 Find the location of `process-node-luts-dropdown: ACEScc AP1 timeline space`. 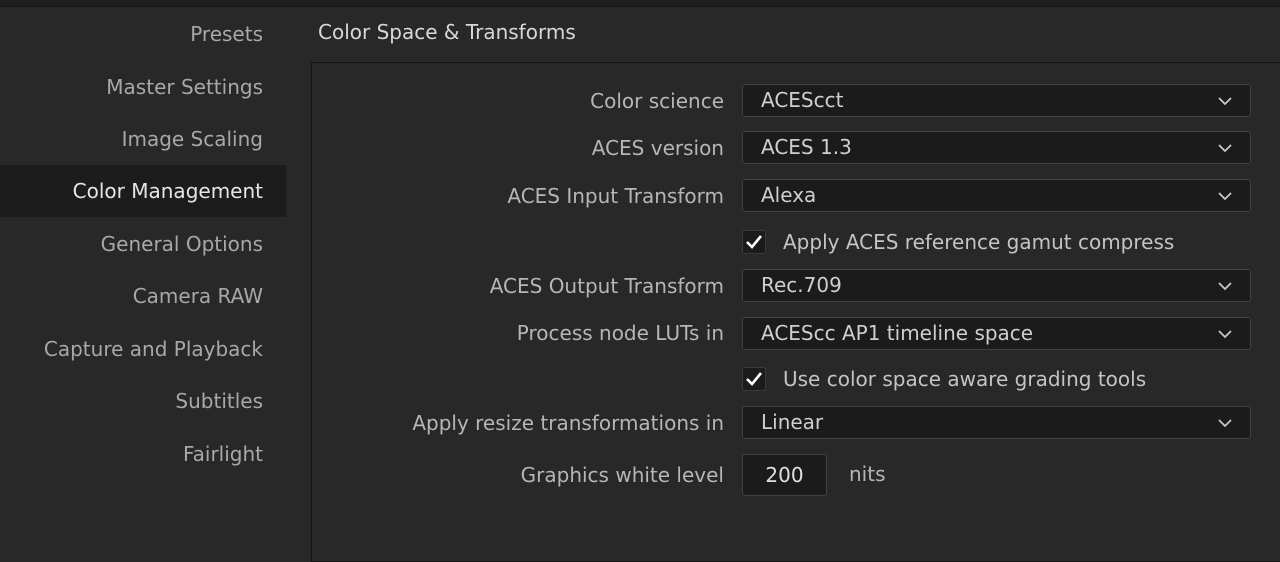

process-node-luts-dropdown: ACEScc AP1 timeline space is located at coordinates (996, 333).